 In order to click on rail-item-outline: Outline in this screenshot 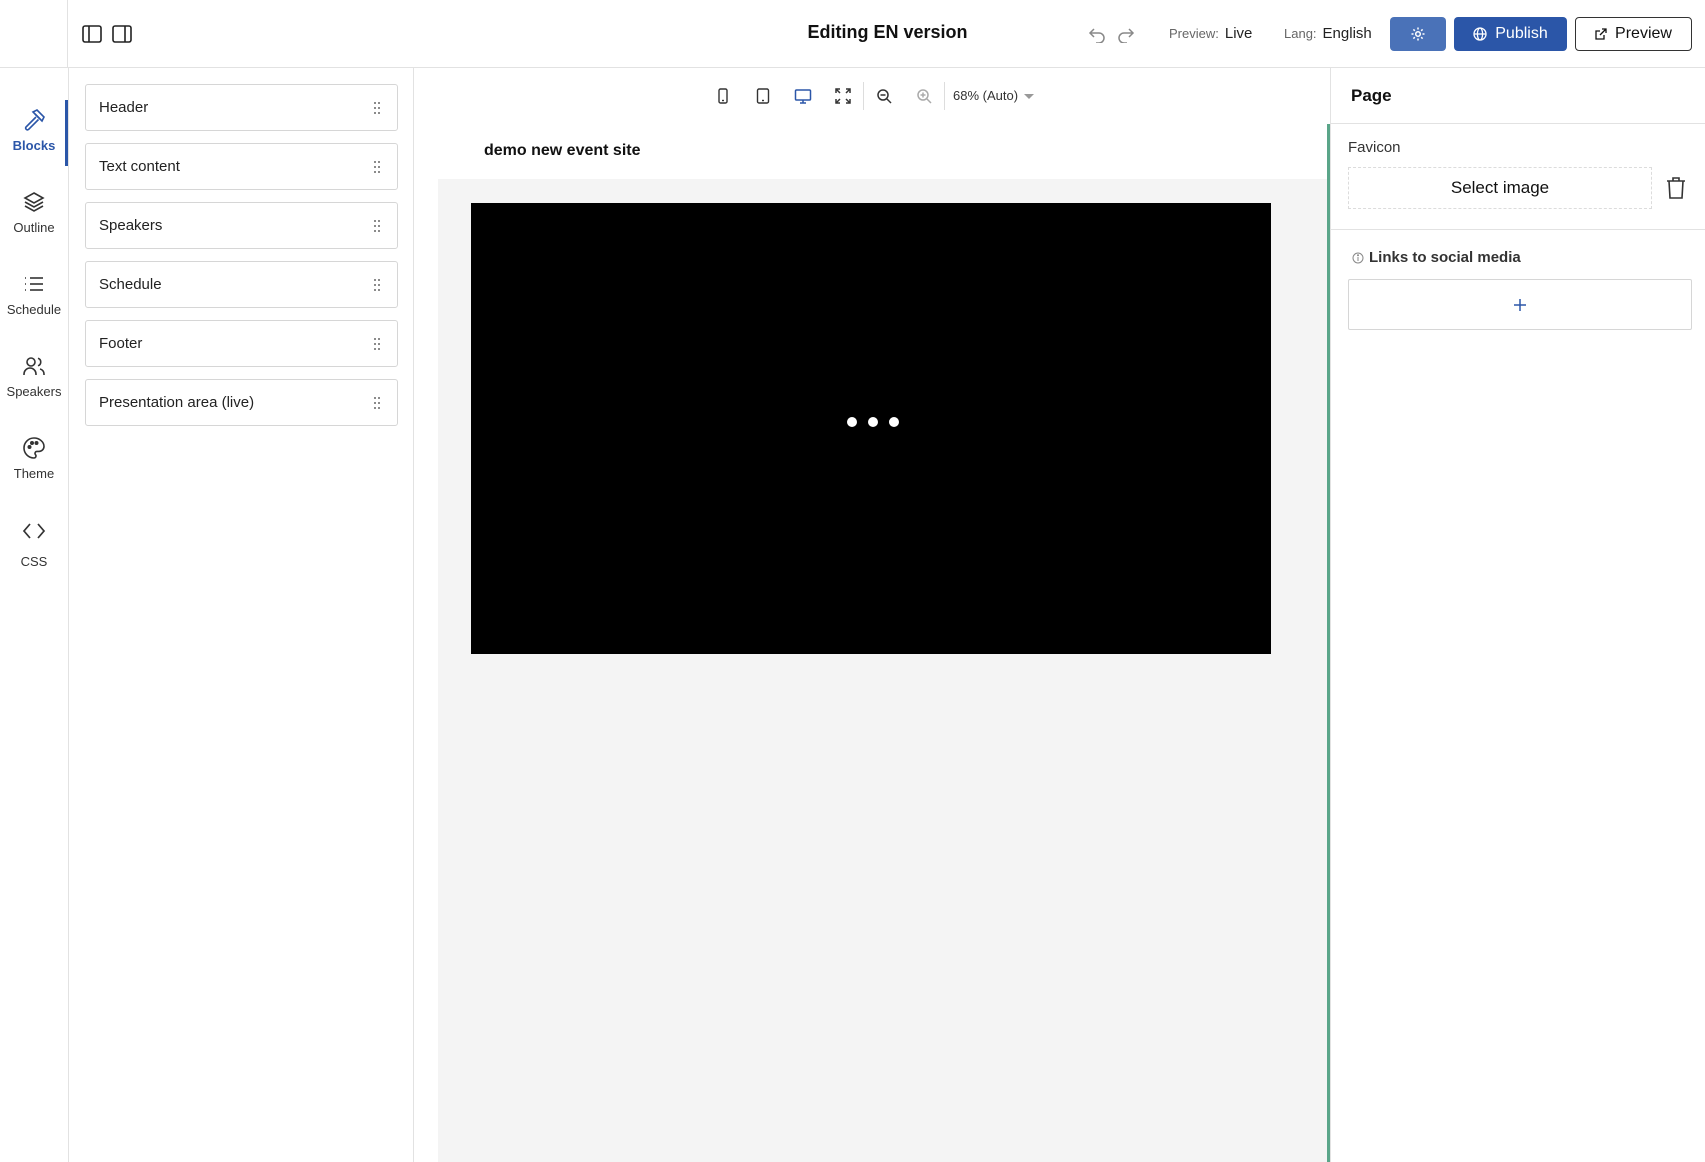, I will do `click(34, 217)`.